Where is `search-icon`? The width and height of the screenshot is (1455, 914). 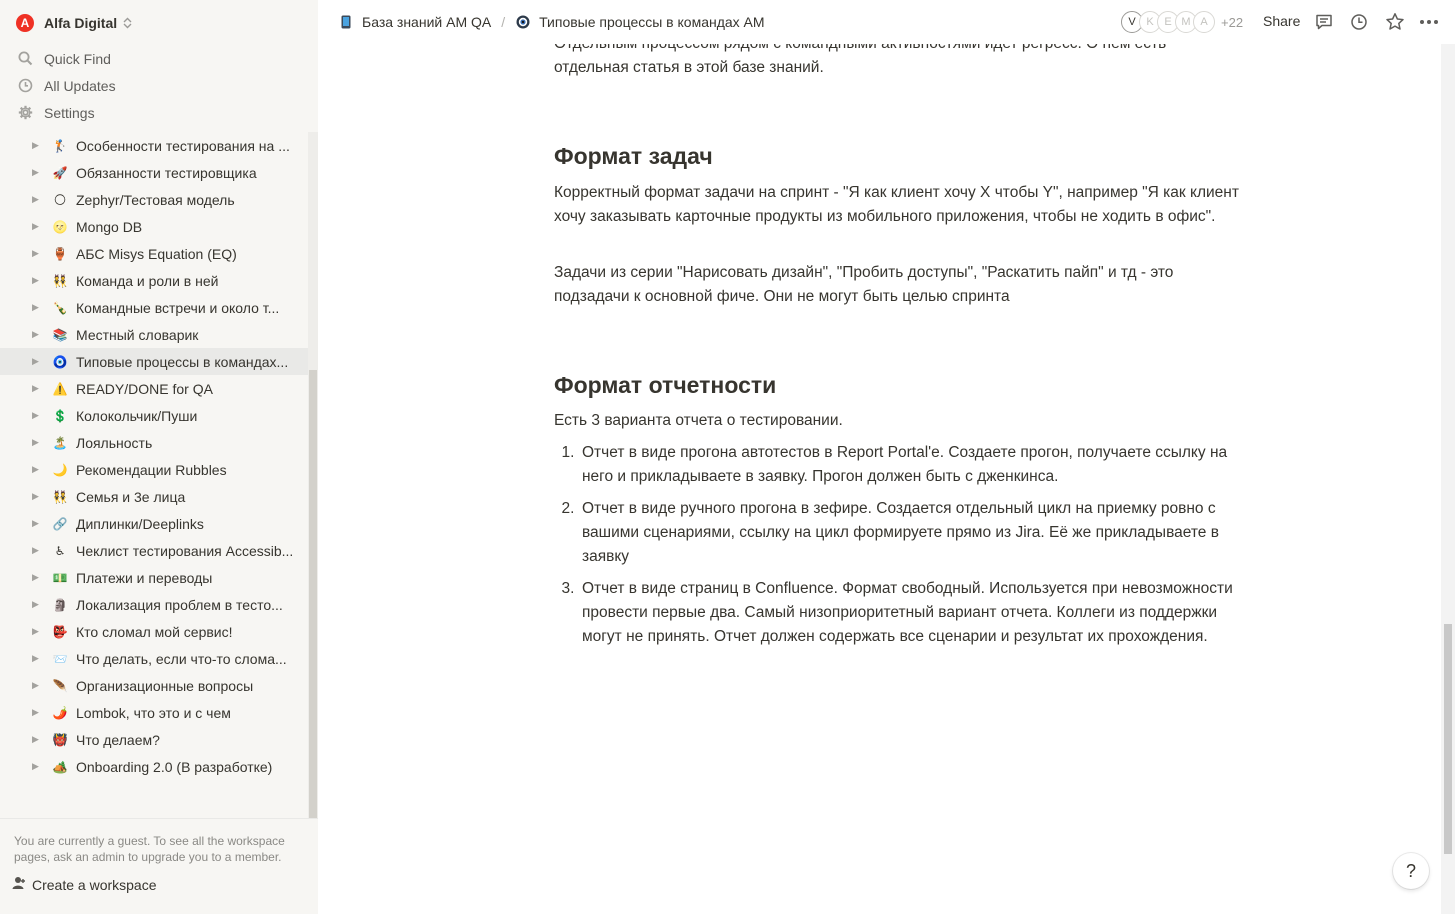 search-icon is located at coordinates (25, 59).